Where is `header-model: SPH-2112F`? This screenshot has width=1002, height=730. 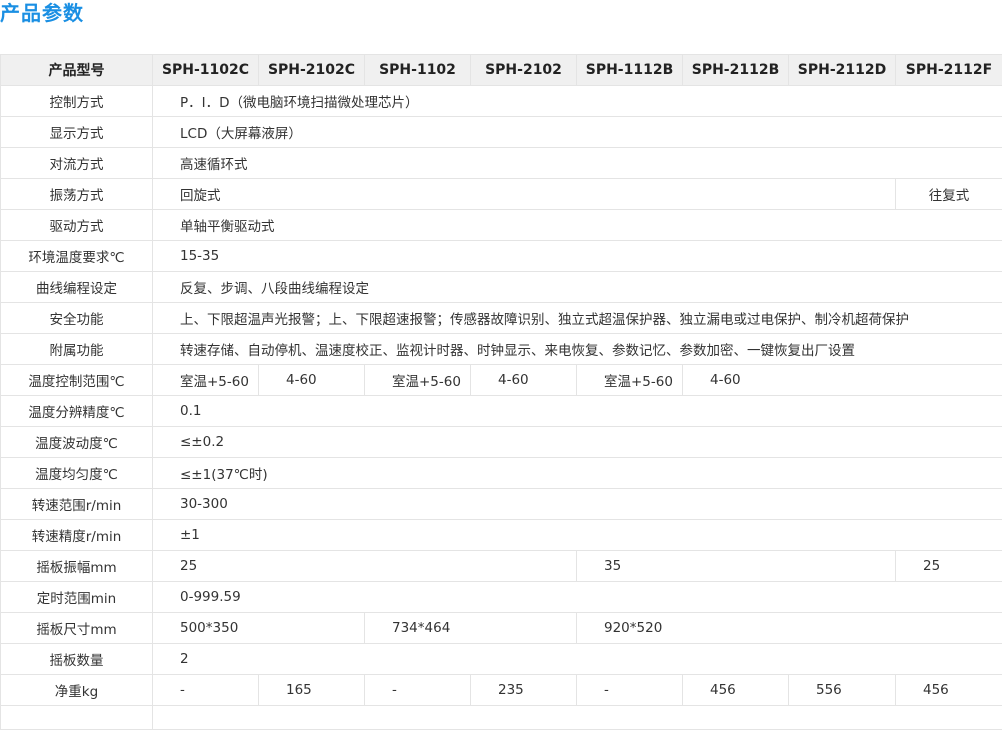
header-model: SPH-2112F is located at coordinates (949, 70).